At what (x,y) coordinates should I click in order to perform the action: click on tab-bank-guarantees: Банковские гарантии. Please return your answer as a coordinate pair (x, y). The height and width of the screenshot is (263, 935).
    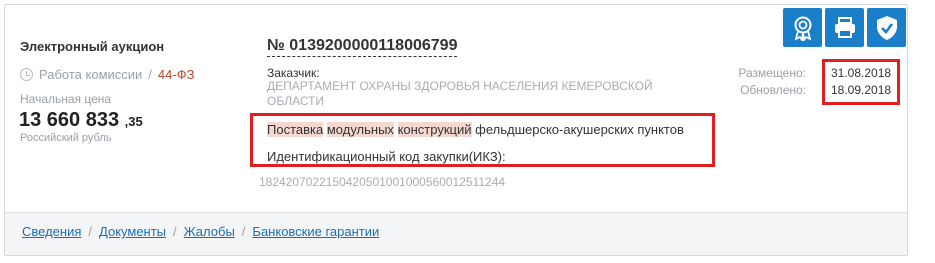
    Looking at the image, I should click on (315, 231).